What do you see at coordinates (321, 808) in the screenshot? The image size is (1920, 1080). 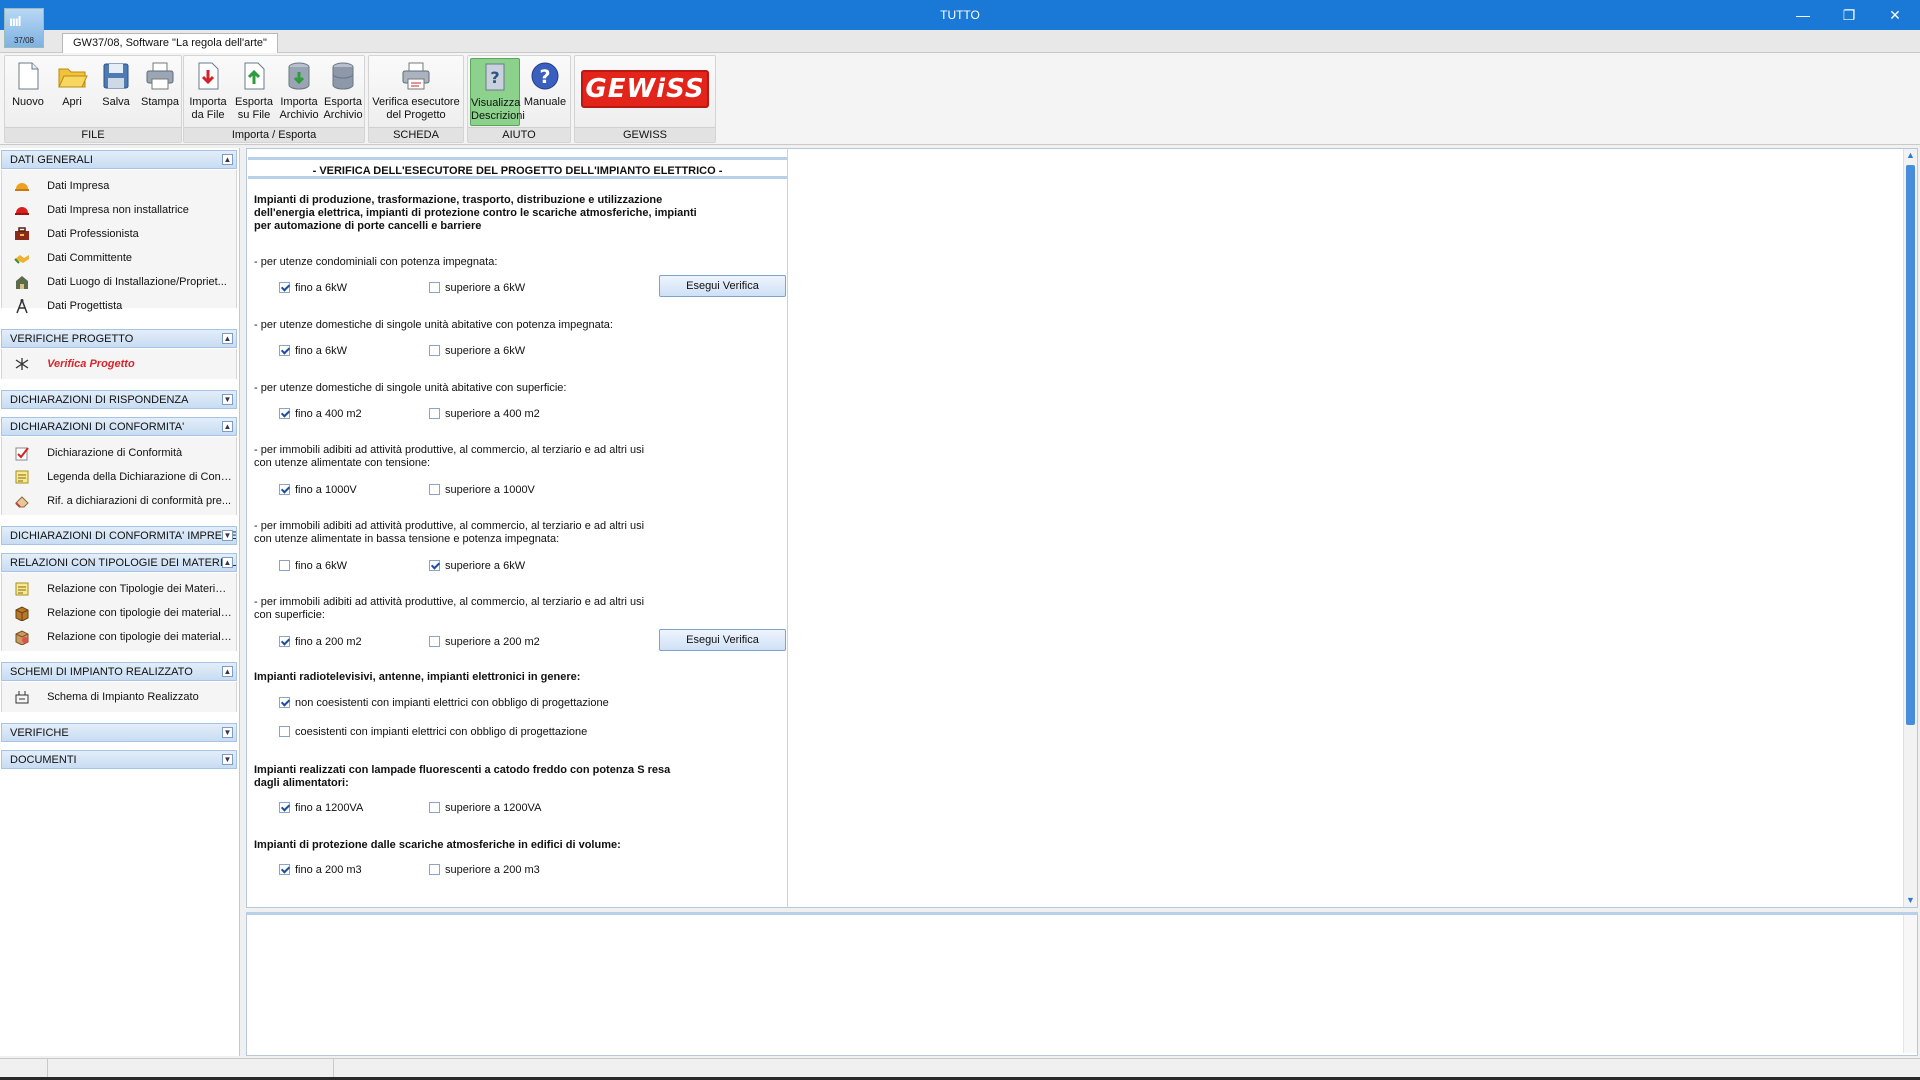 I see `checkbox-s3-fino: fino a 1200VA` at bounding box center [321, 808].